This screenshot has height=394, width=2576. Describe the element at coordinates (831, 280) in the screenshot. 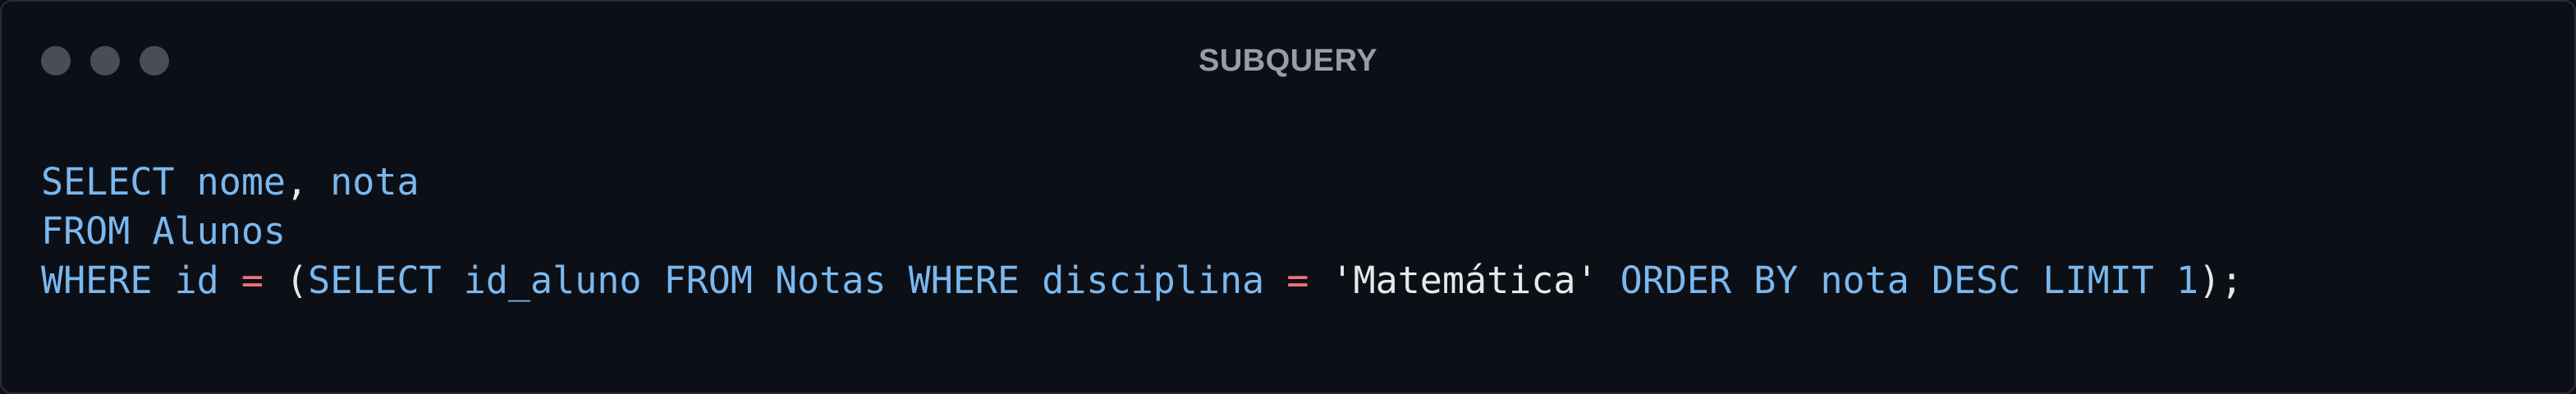

I see `code-token-id: Notas` at that location.